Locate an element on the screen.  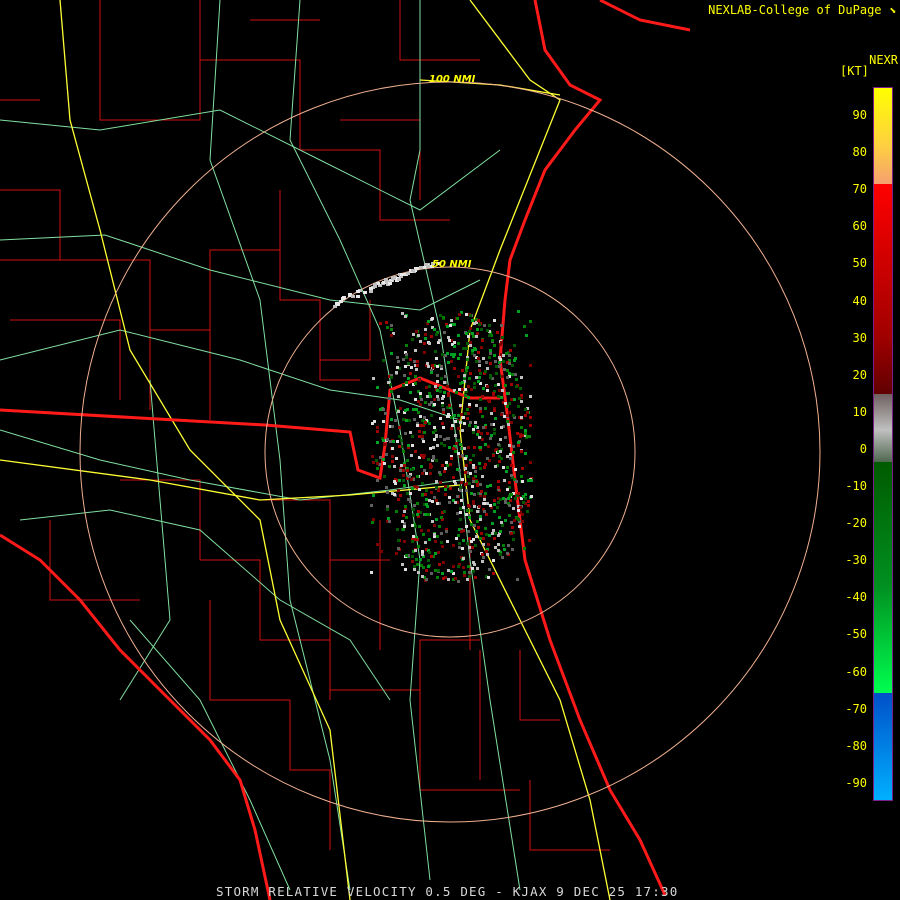
colorbar-tick: 60 is located at coordinates (859, 226).